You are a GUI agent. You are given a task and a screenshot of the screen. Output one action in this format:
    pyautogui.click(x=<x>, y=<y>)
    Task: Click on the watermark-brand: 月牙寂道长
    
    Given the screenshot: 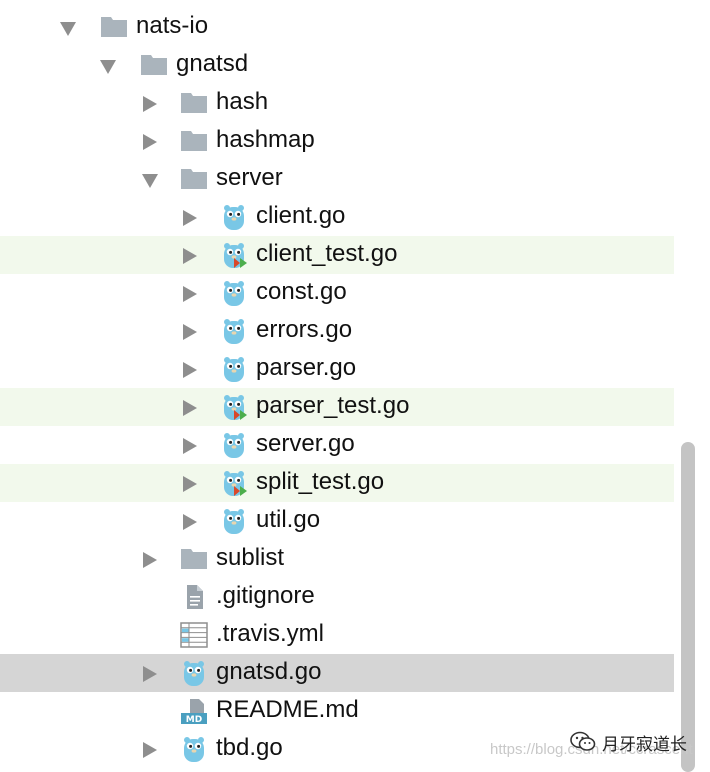 What is the action you would take?
    pyautogui.click(x=628, y=742)
    